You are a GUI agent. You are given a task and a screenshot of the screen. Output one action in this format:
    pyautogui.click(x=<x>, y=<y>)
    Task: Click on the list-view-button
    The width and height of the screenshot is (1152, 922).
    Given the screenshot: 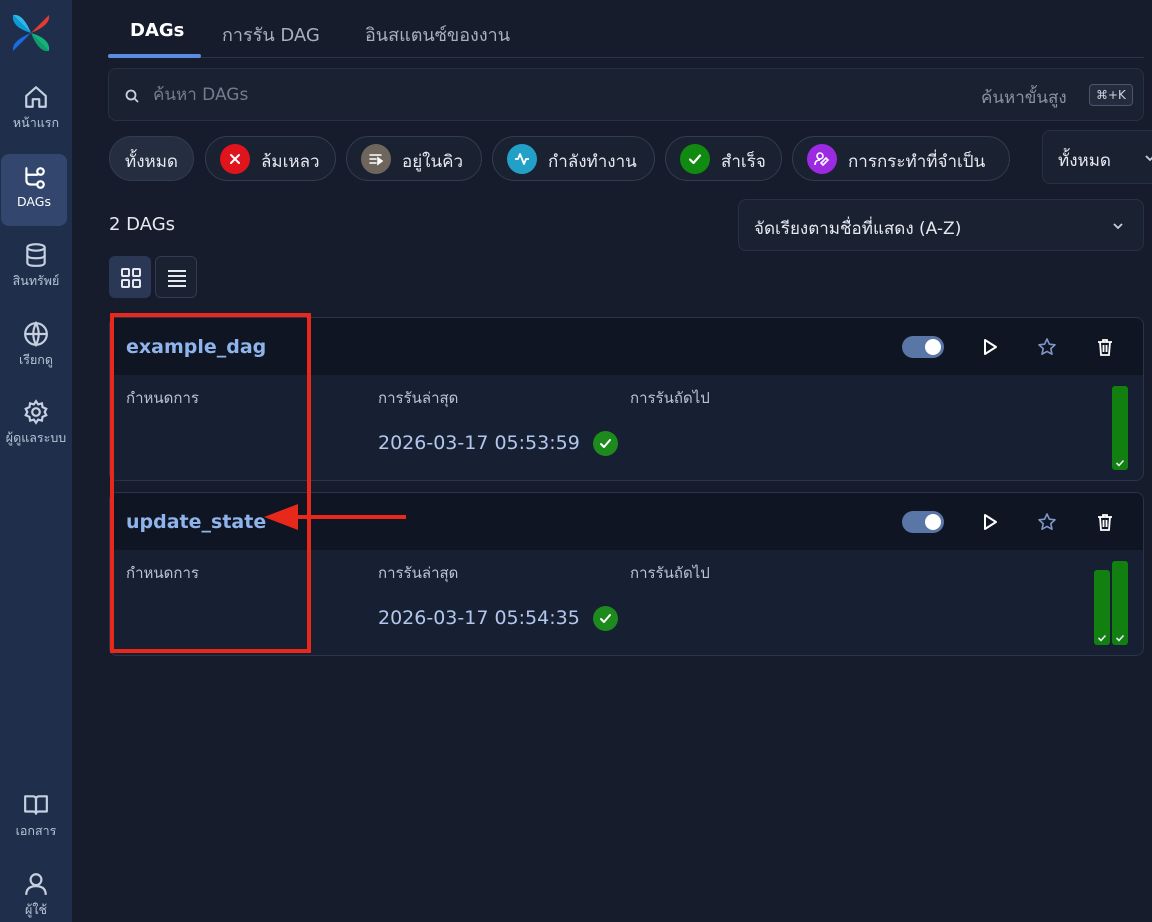 What is the action you would take?
    pyautogui.click(x=176, y=277)
    